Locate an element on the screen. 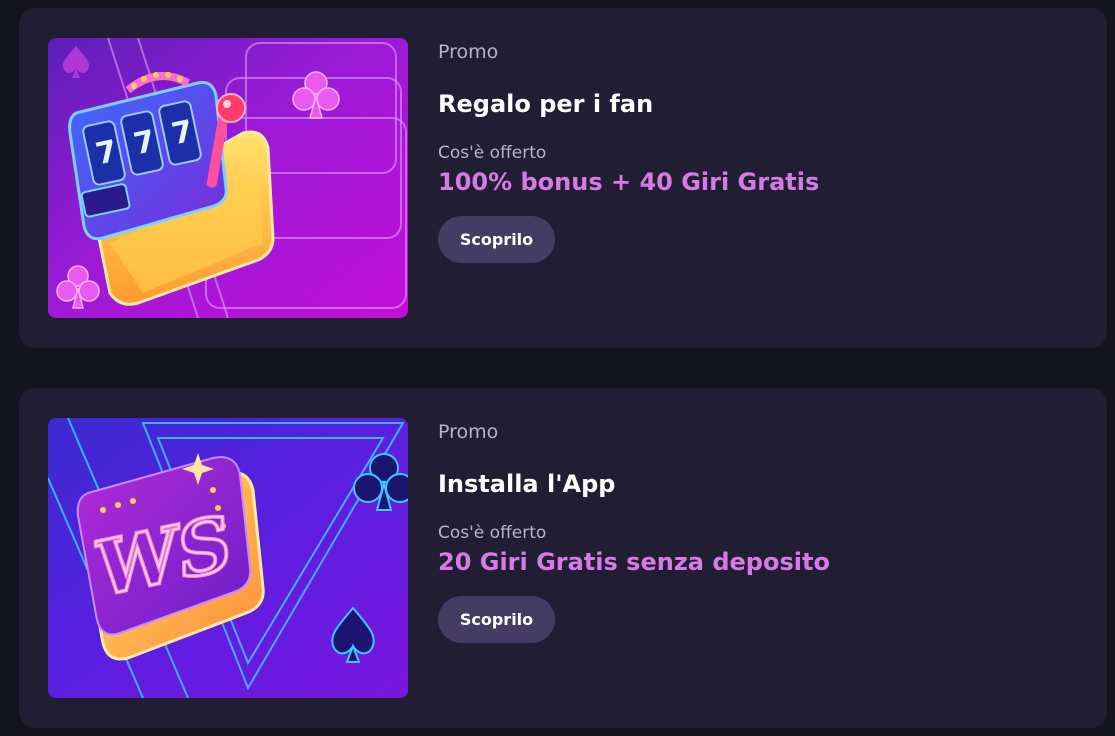 The height and width of the screenshot is (736, 1115). offer-value: 20 Giri Gratis senza deposito is located at coordinates (634, 562).